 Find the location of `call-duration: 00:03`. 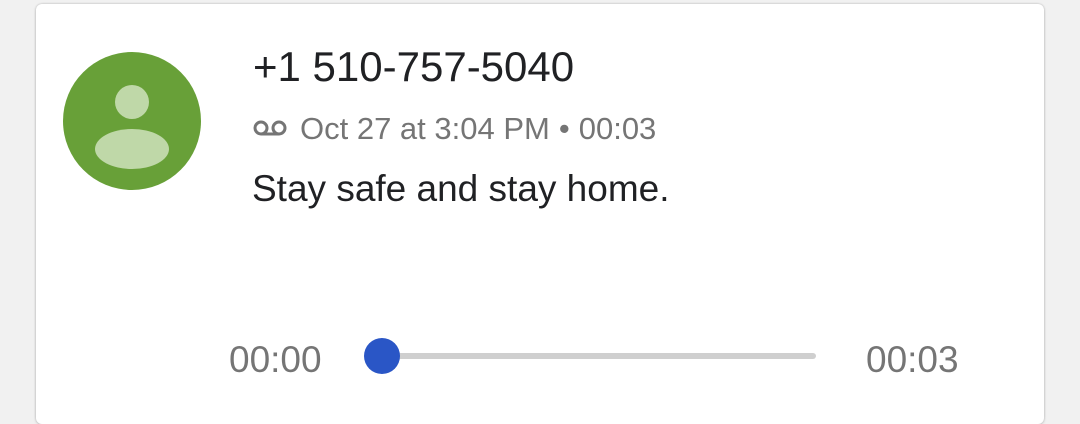

call-duration: 00:03 is located at coordinates (617, 128).